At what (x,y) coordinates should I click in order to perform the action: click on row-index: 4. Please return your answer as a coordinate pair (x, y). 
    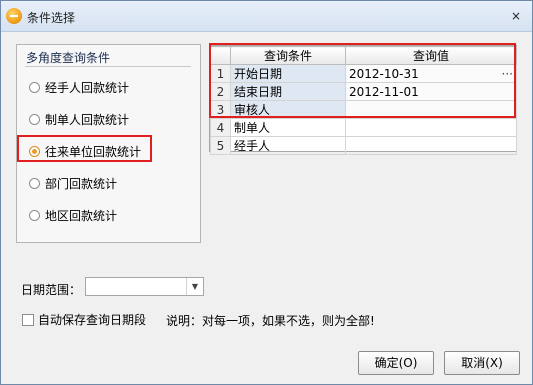
    Looking at the image, I should click on (220, 127).